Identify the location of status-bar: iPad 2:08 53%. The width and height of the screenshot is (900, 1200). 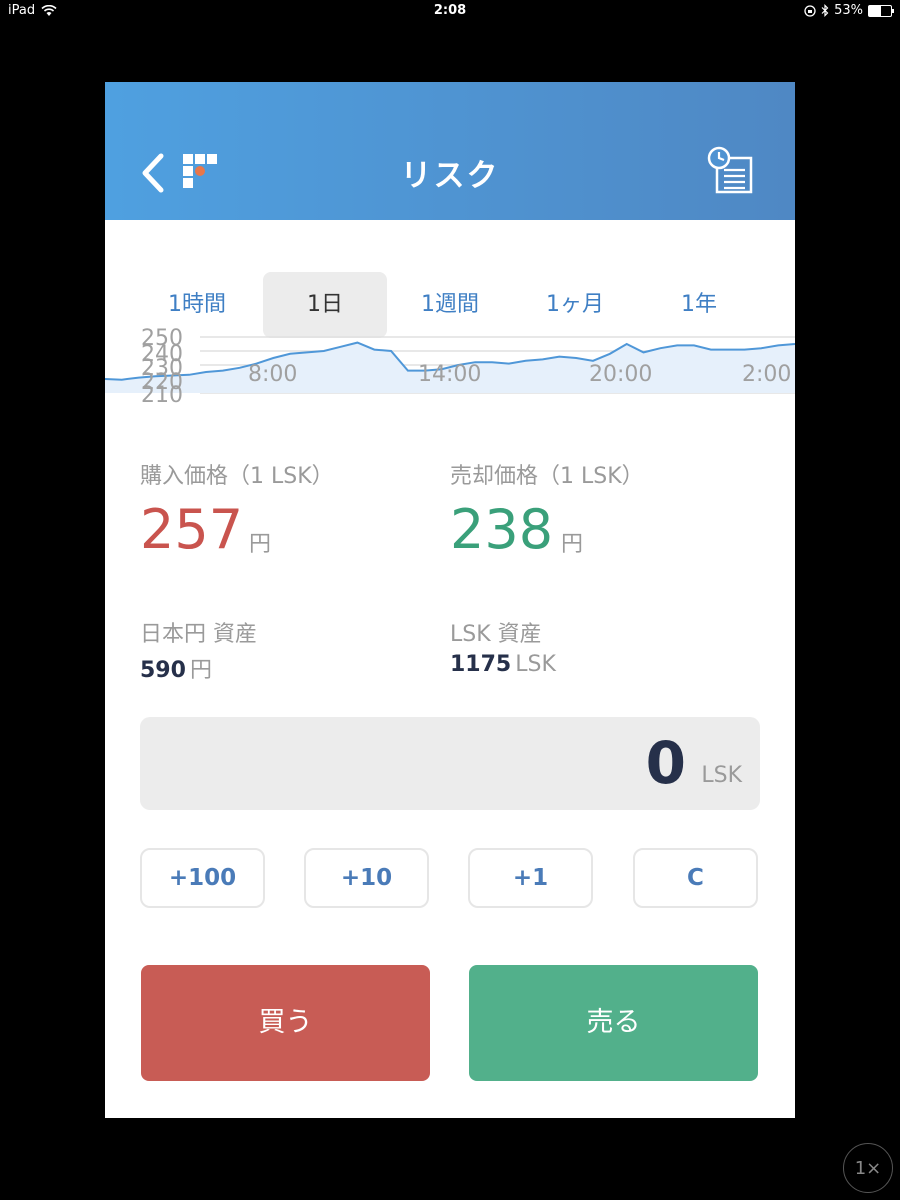
(450, 12).